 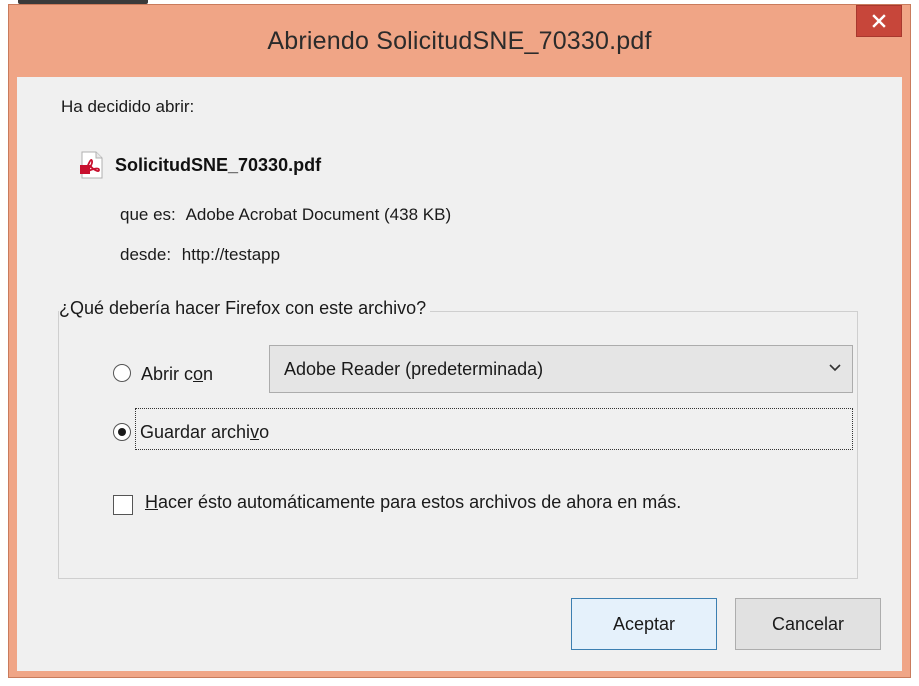 What do you see at coordinates (128, 106) in the screenshot?
I see `decided-to-open-label: Ha decidido abrir:` at bounding box center [128, 106].